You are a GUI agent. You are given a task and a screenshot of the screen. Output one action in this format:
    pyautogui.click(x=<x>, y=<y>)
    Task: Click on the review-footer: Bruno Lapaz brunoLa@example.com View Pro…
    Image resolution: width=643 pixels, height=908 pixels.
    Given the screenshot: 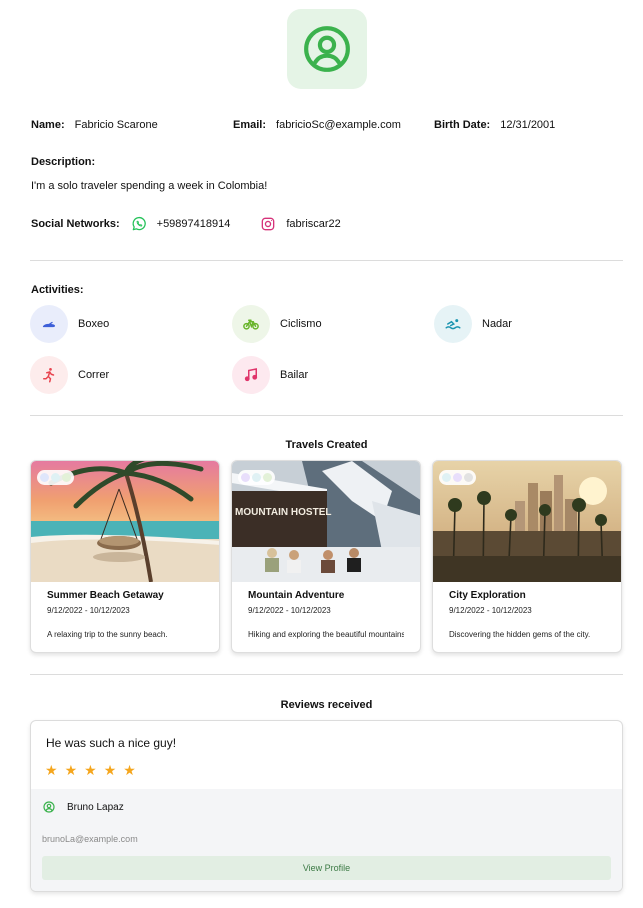 What is the action you would take?
    pyautogui.click(x=326, y=840)
    